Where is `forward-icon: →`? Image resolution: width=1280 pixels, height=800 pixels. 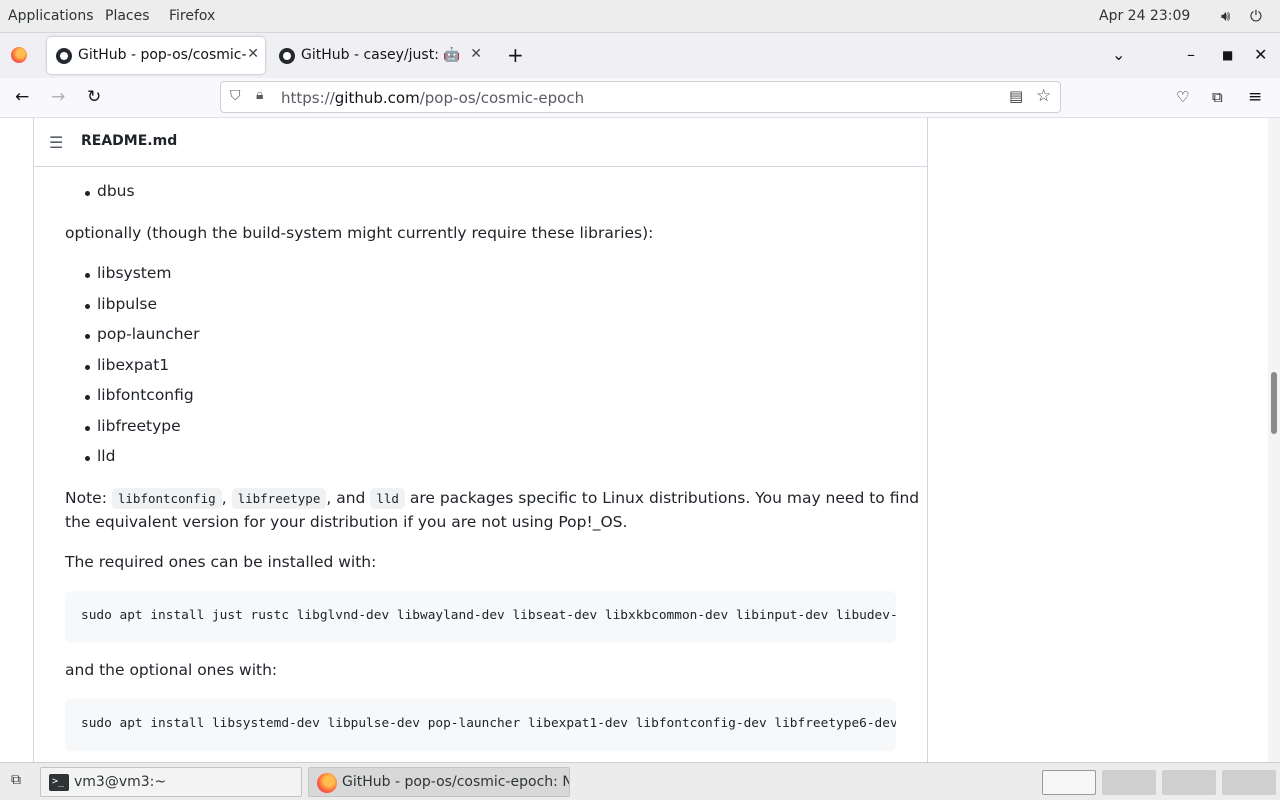 forward-icon: → is located at coordinates (58, 97).